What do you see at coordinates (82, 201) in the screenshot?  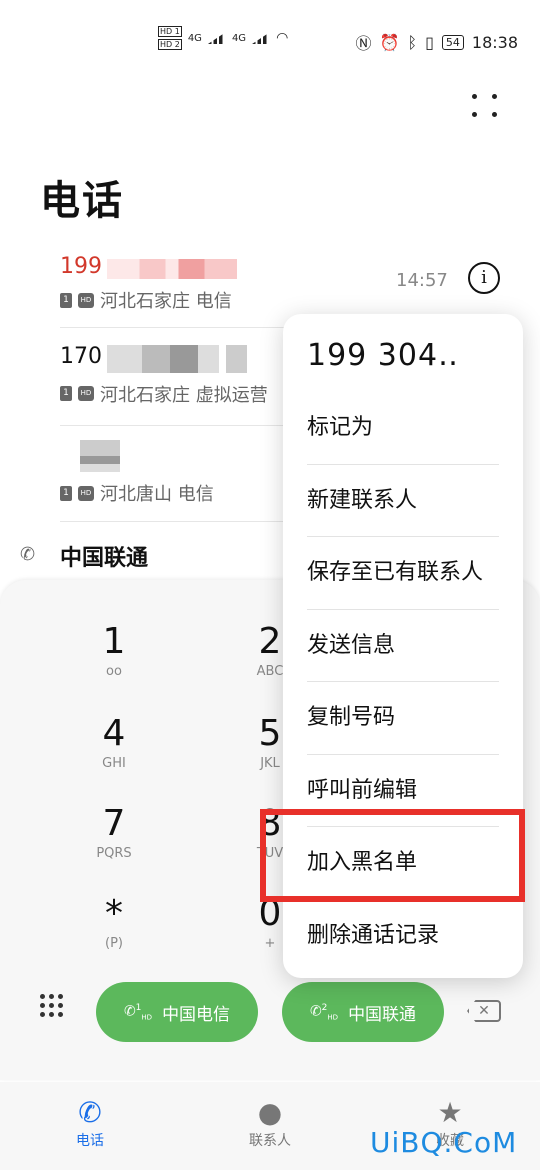 I see `page-title: 电话` at bounding box center [82, 201].